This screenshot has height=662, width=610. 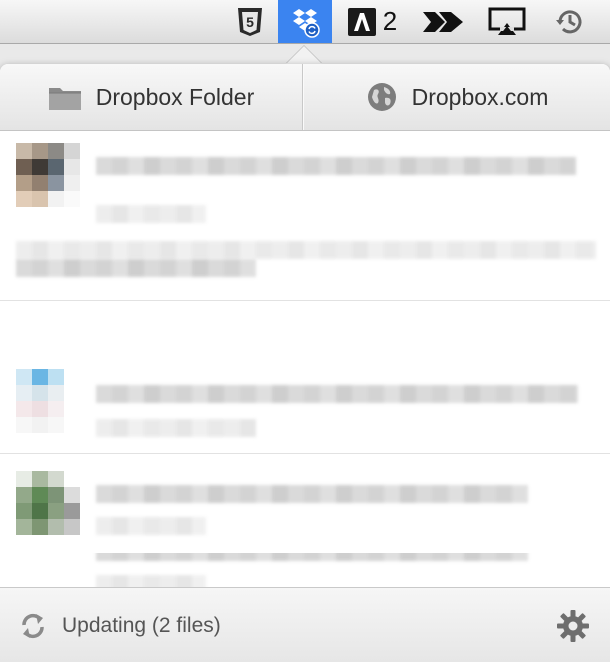 I want to click on dropbox-folder-label: Dropbox Folder, so click(x=175, y=96).